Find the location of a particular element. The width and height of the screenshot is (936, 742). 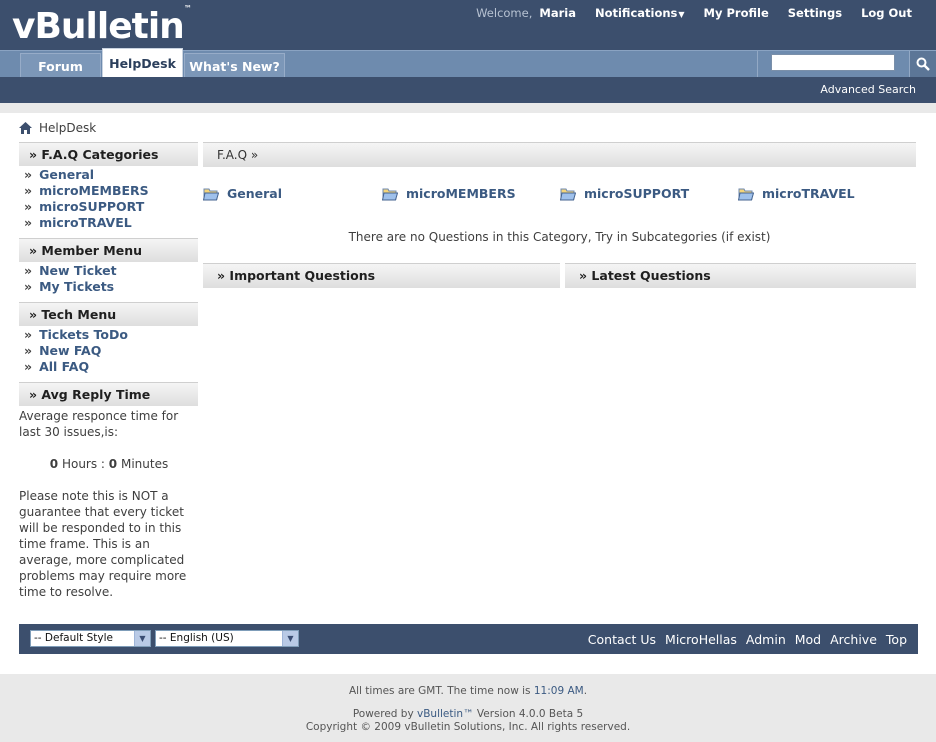

latest-questions-header: » Latest Questions is located at coordinates (740, 275).